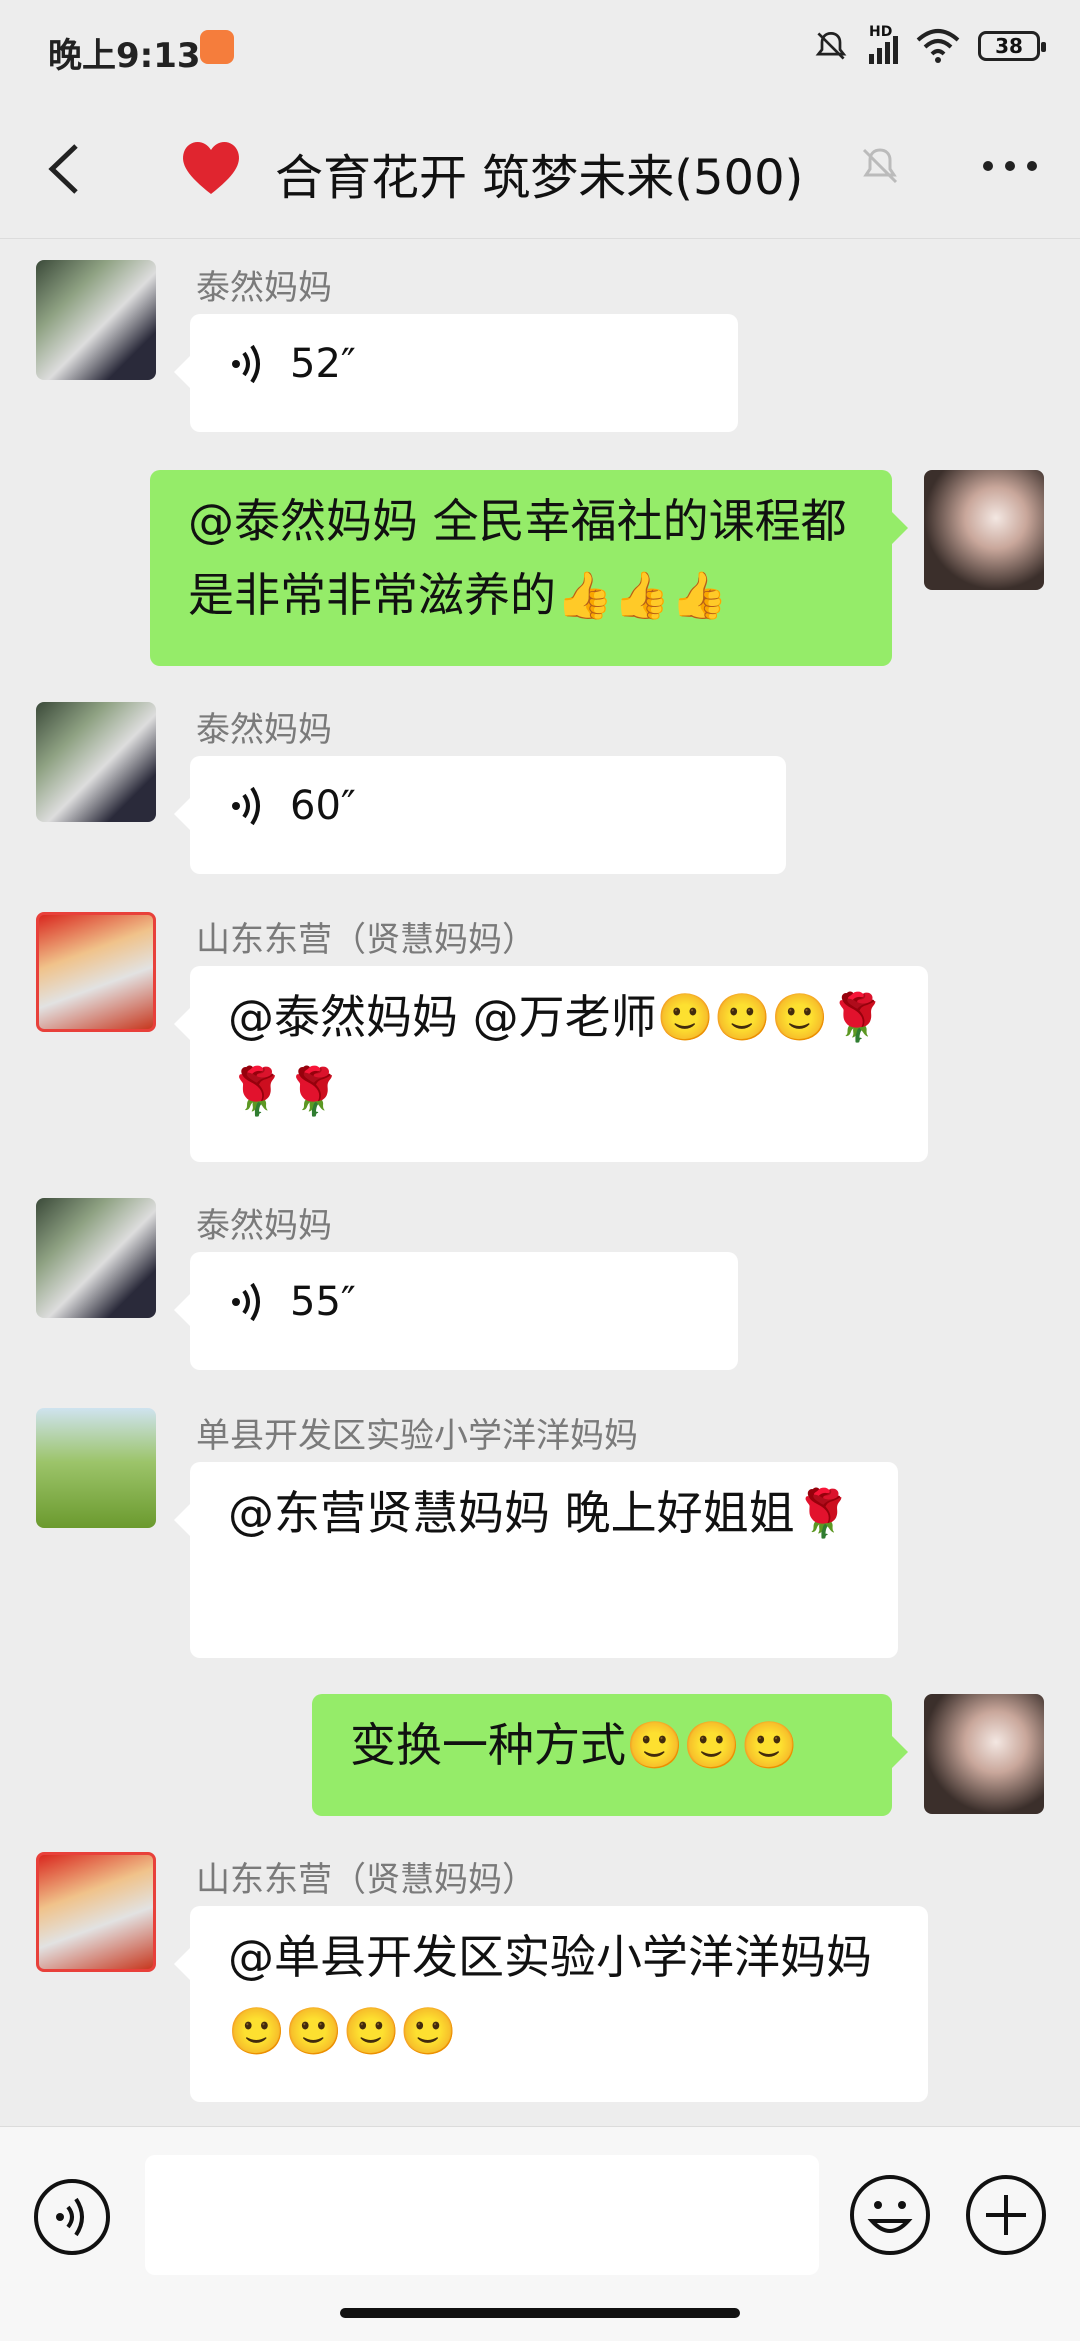 The image size is (1080, 2341). What do you see at coordinates (550, 1994) in the screenshot?
I see `message-text: @单县开发区实验小学洋洋妈妈 🙂🙂🙂🙂` at bounding box center [550, 1994].